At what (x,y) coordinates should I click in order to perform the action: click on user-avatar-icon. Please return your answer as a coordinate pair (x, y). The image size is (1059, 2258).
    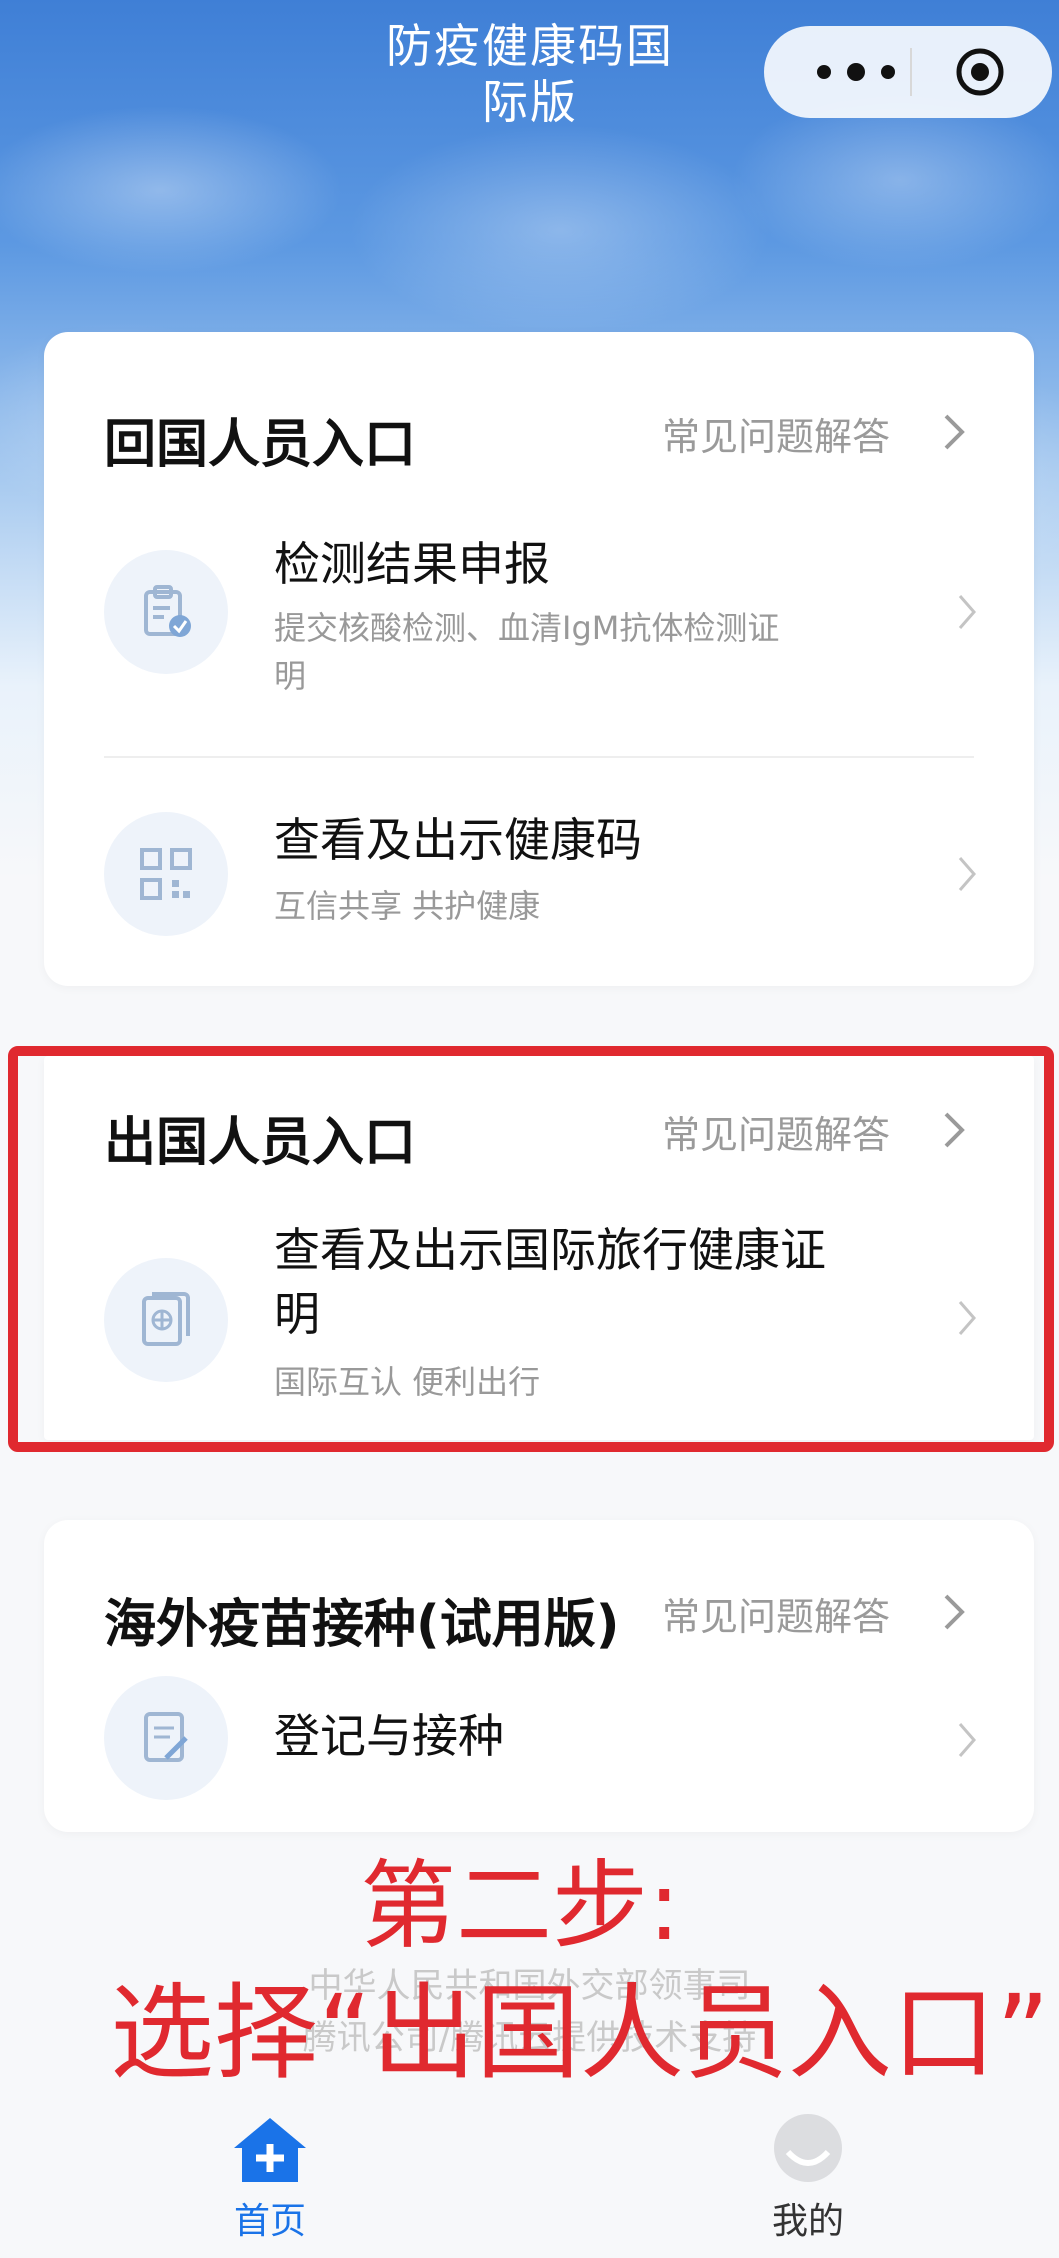
    Looking at the image, I should click on (808, 2148).